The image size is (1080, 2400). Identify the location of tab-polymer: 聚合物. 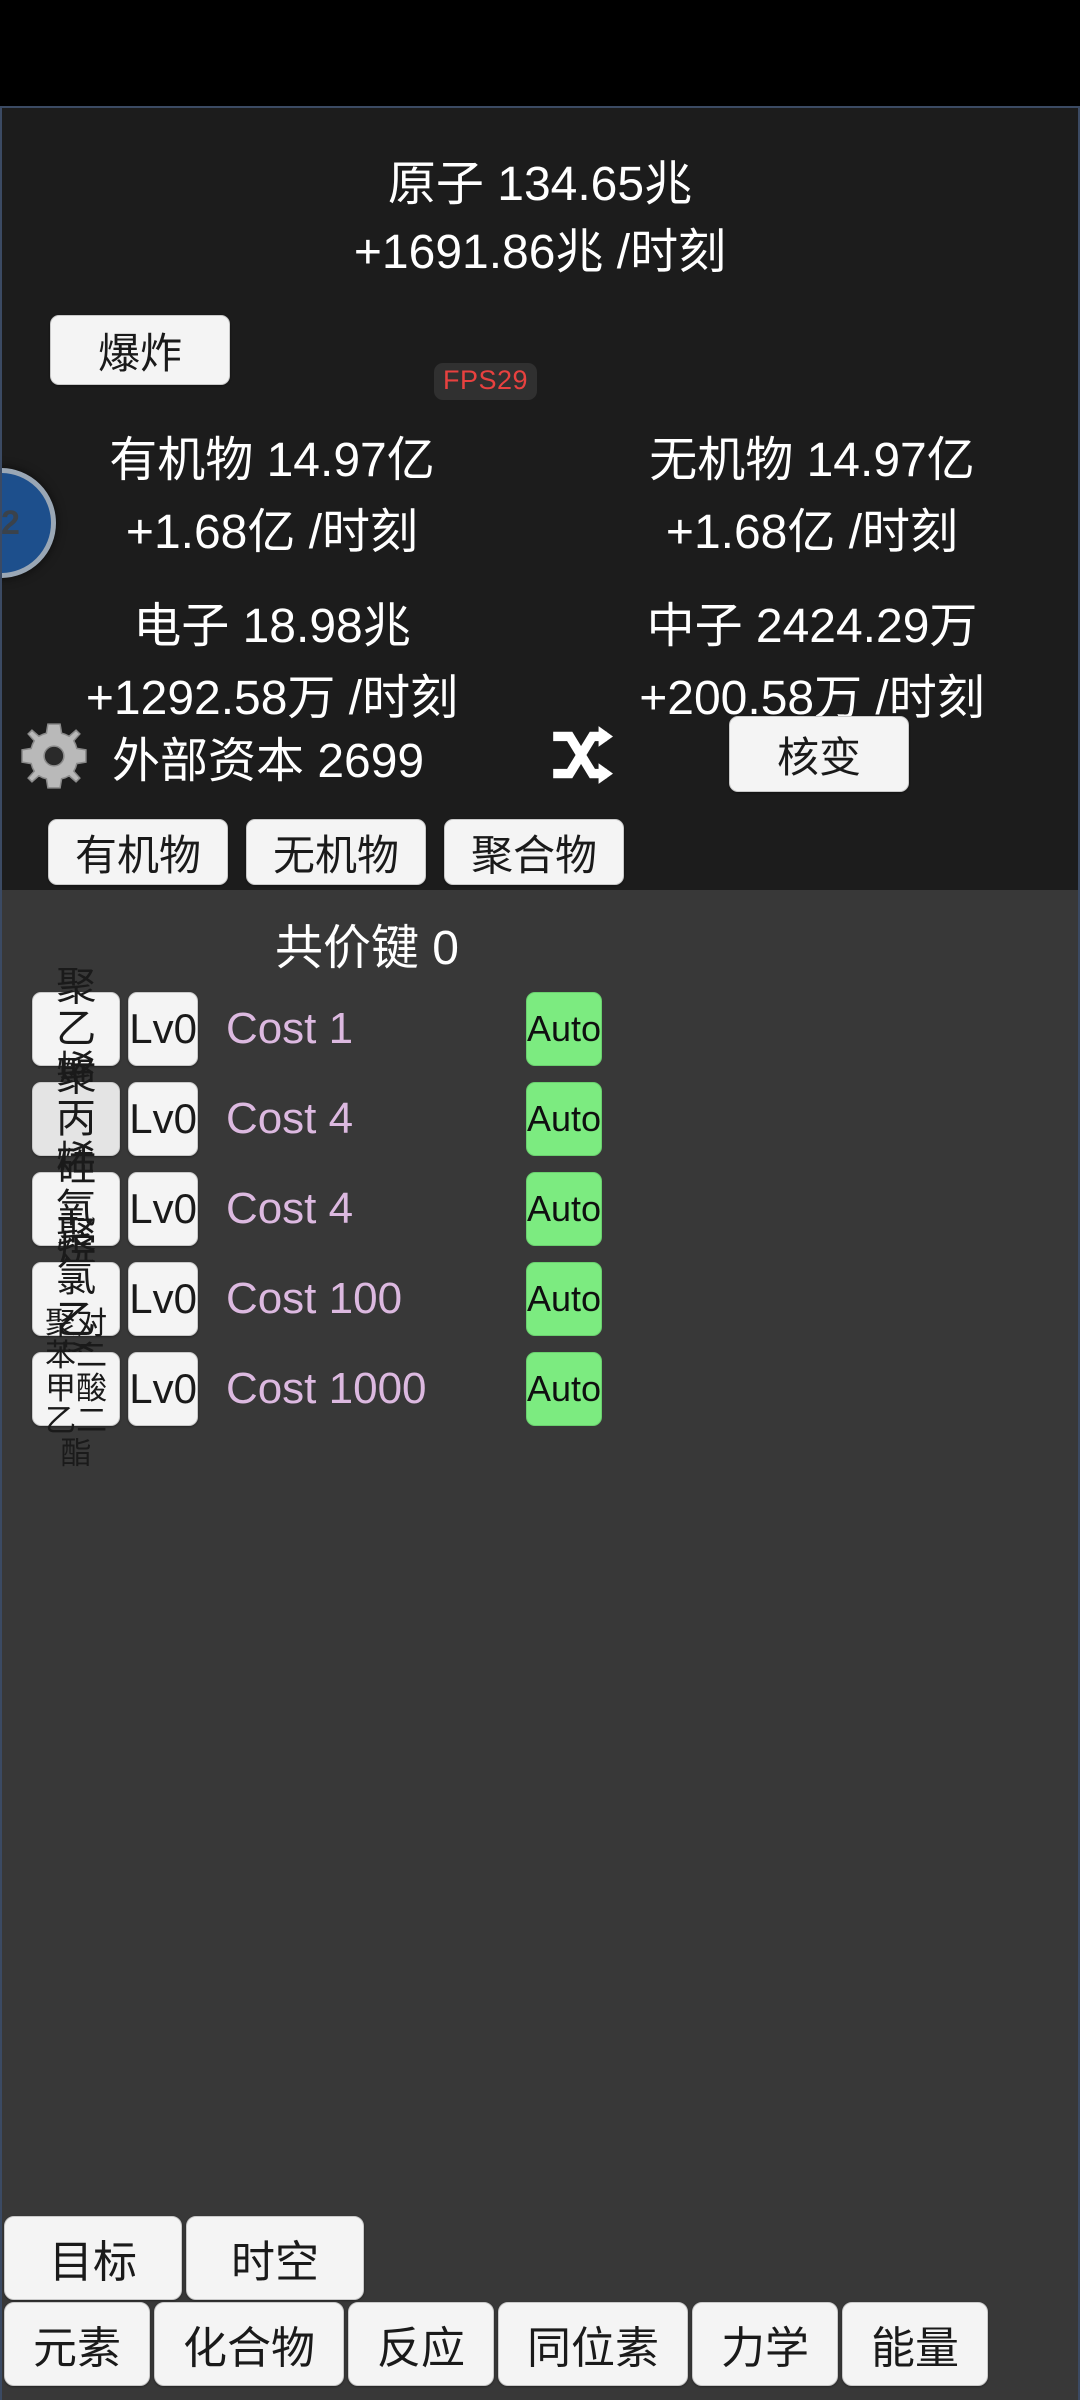
(534, 852).